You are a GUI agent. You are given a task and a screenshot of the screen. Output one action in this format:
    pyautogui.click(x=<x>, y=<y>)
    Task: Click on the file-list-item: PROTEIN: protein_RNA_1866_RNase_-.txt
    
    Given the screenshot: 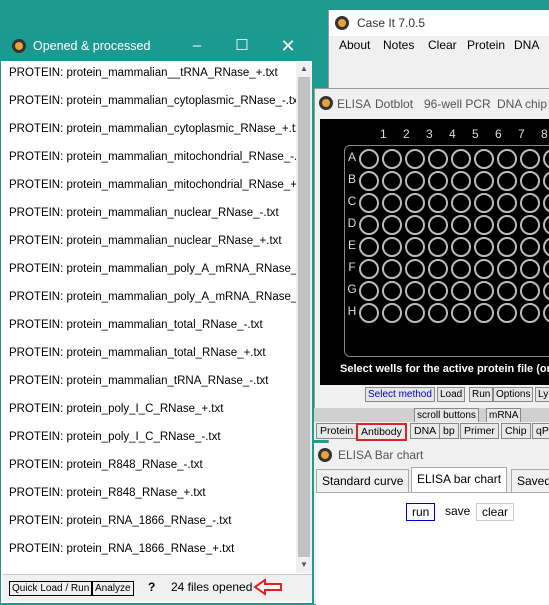 What is the action you would take?
    pyautogui.click(x=120, y=523)
    